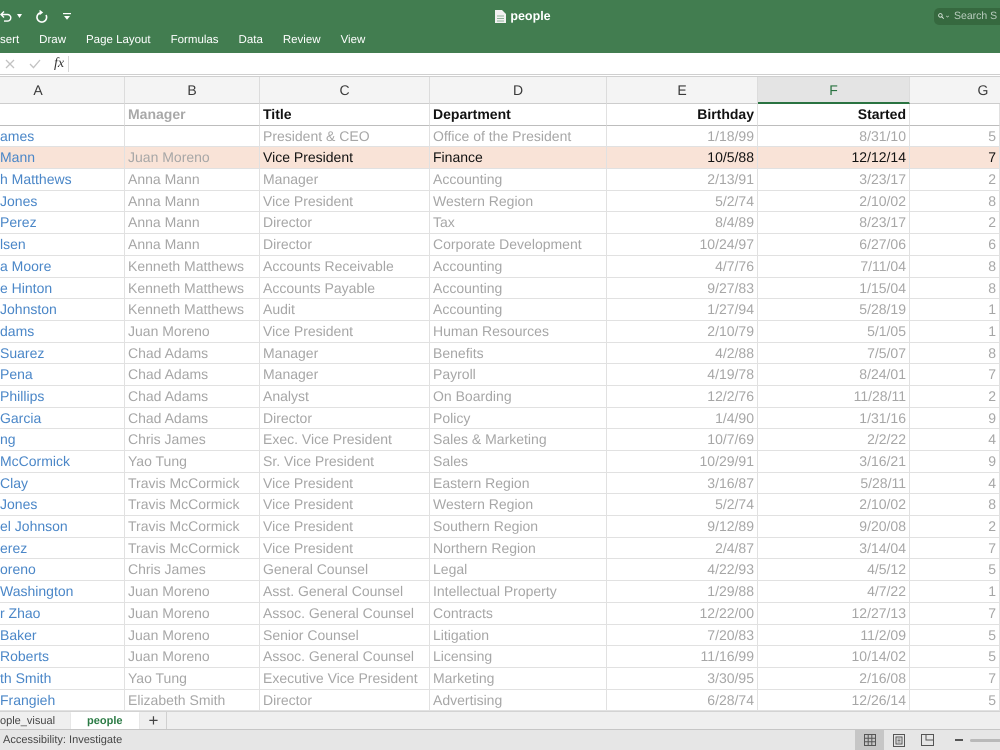 The height and width of the screenshot is (750, 1000). What do you see at coordinates (682, 90) in the screenshot?
I see `column-header: E` at bounding box center [682, 90].